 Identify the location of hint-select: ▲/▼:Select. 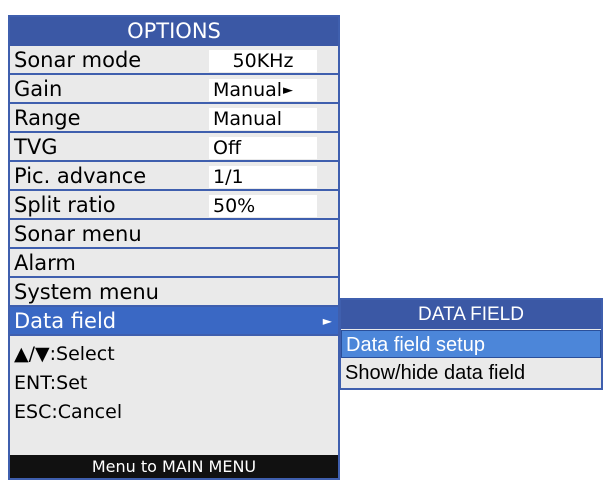
(64, 354).